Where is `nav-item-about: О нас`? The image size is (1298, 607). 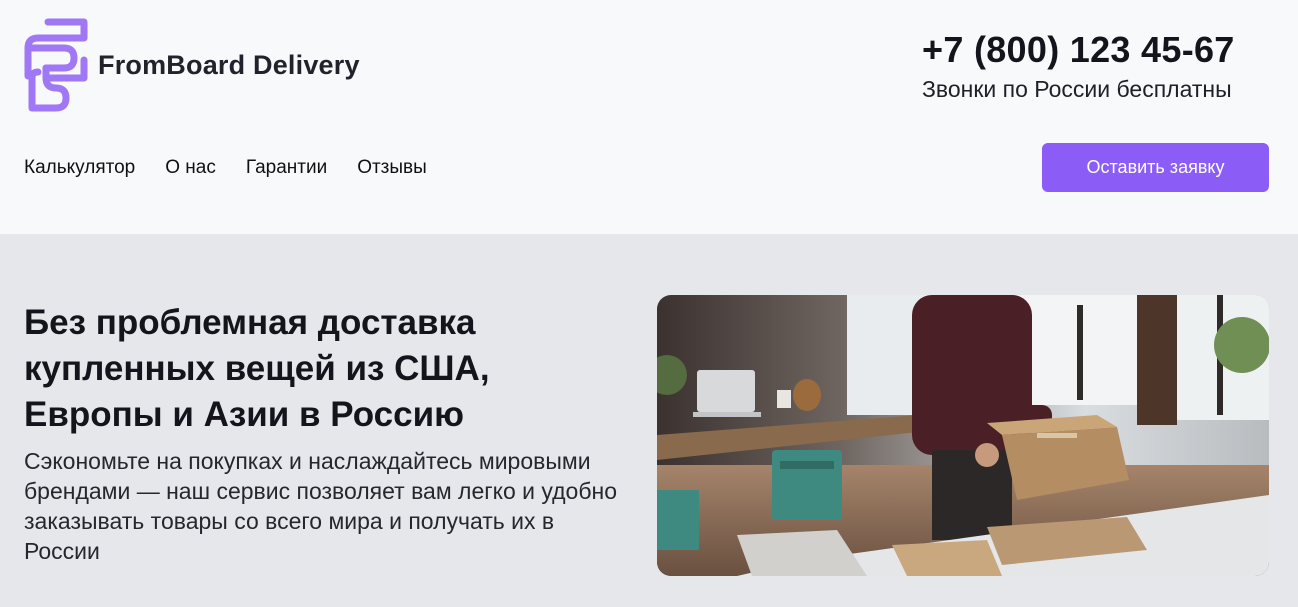 nav-item-about: О нас is located at coordinates (190, 168).